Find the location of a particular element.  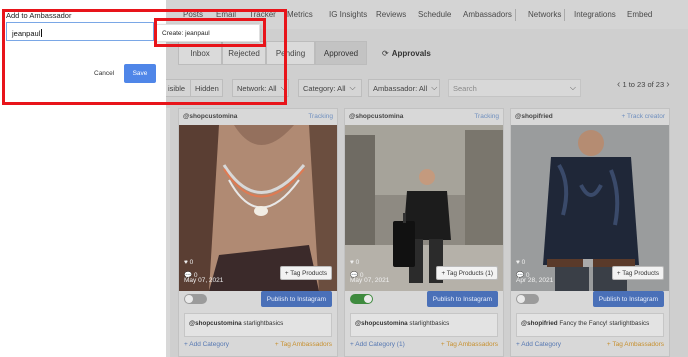

prev-page-icon: ‹ is located at coordinates (618, 84).